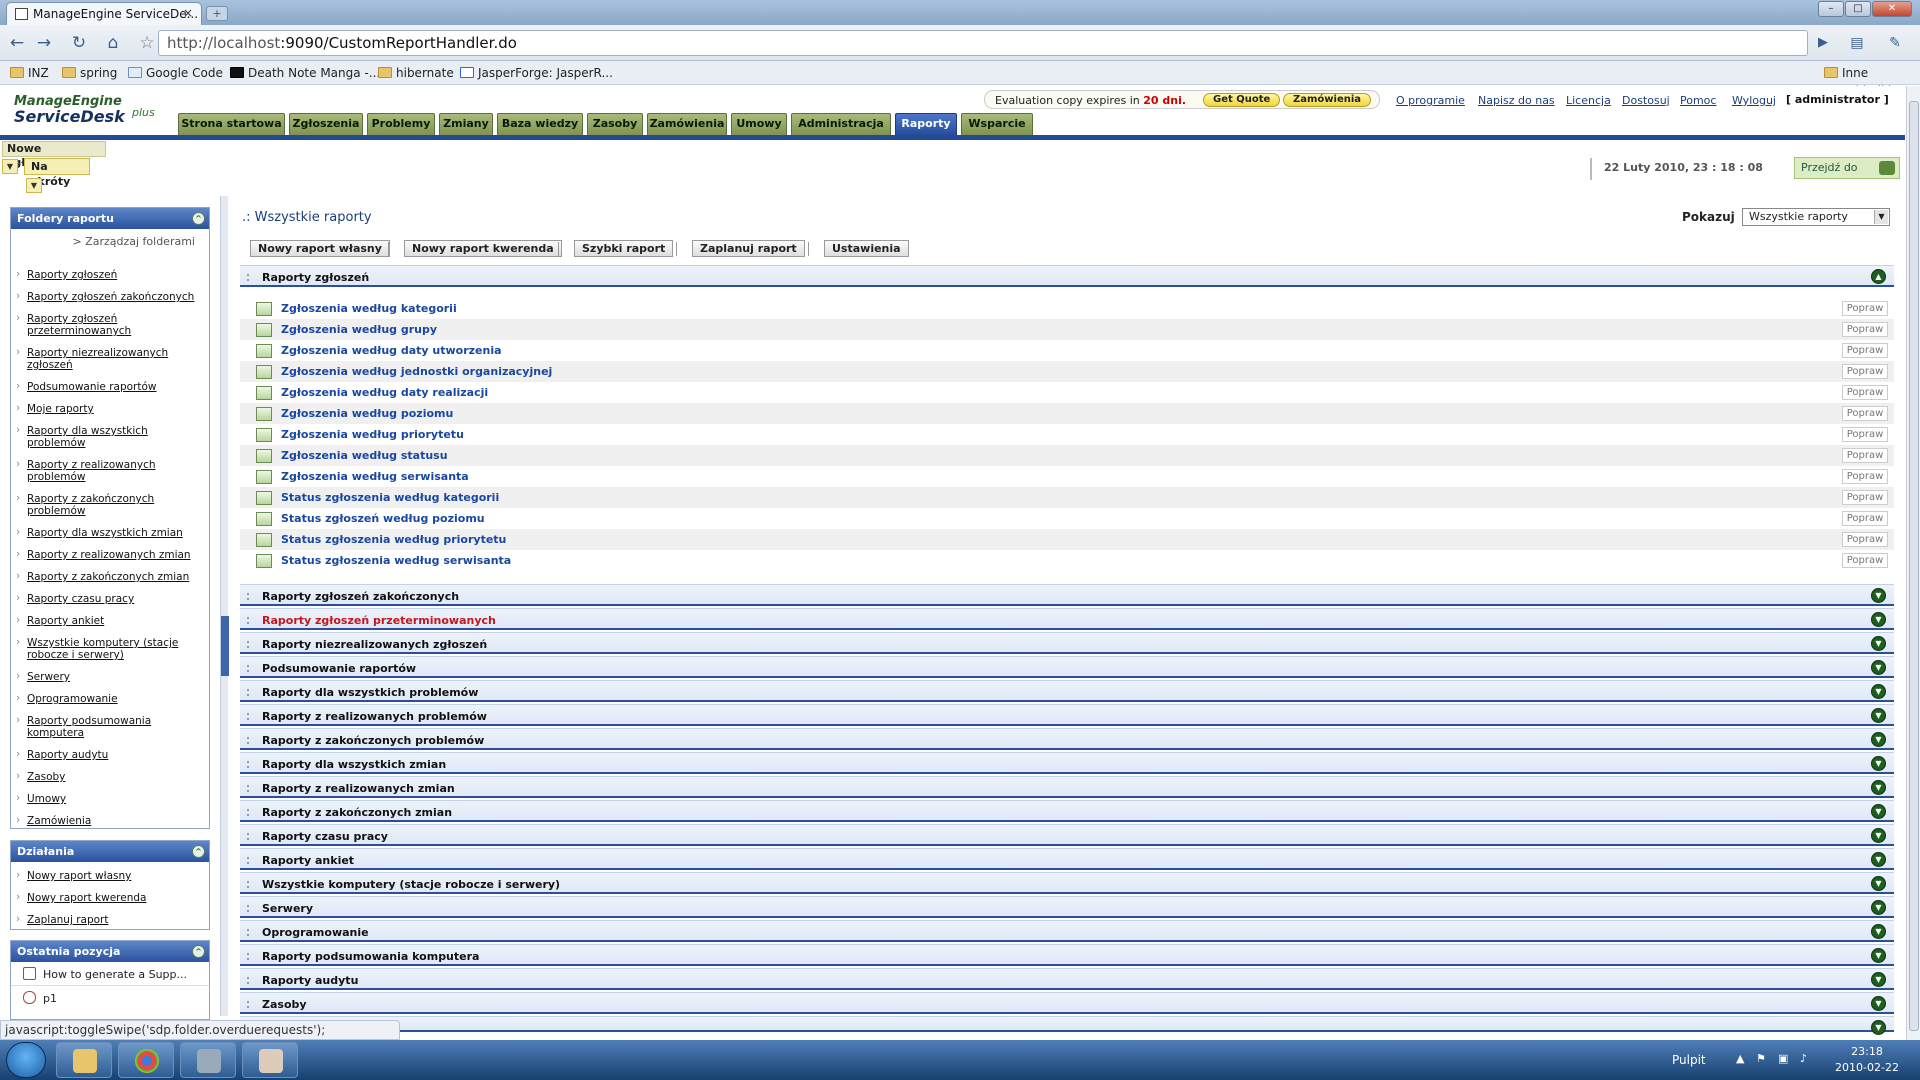  What do you see at coordinates (54, 155) in the screenshot?
I see `new-request-button: Nowe zgłoszenie` at bounding box center [54, 155].